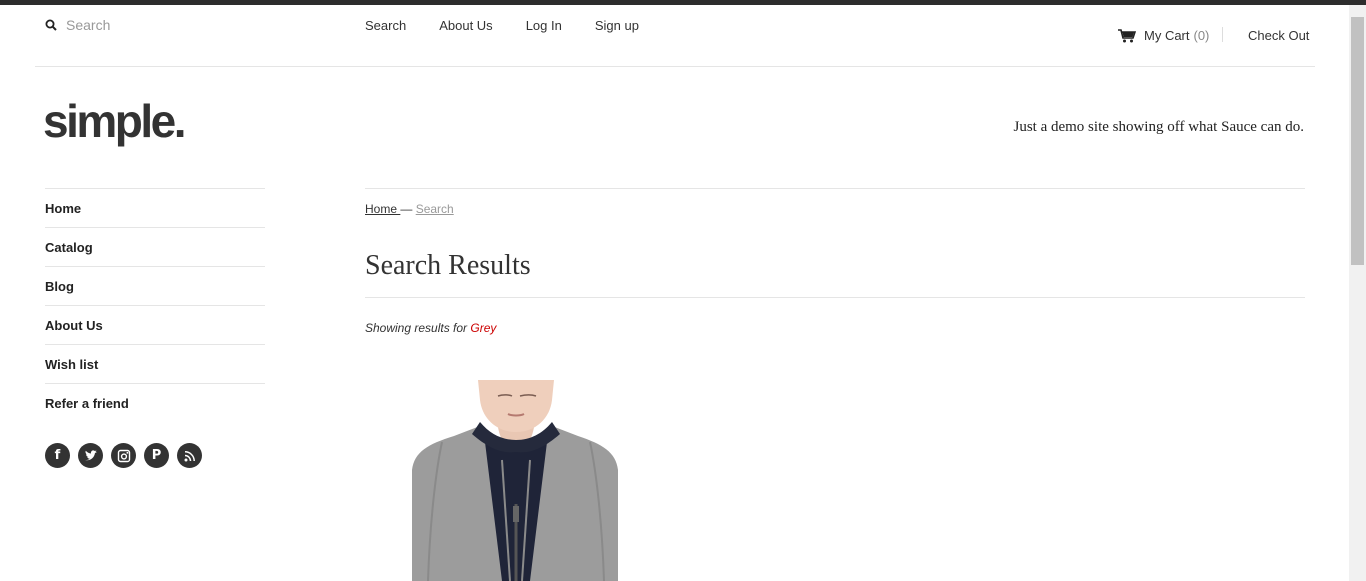  I want to click on checkout-link: Check Out, so click(1278, 35).